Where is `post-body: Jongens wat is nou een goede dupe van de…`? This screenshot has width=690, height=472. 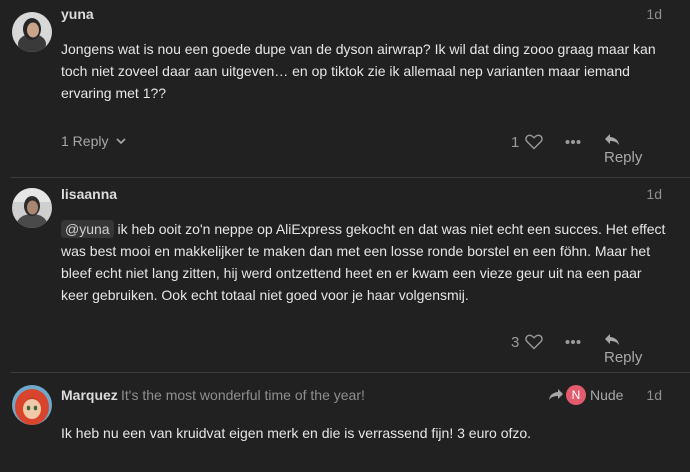 post-body: Jongens wat is nou een goede dupe van de… is located at coordinates (358, 71).